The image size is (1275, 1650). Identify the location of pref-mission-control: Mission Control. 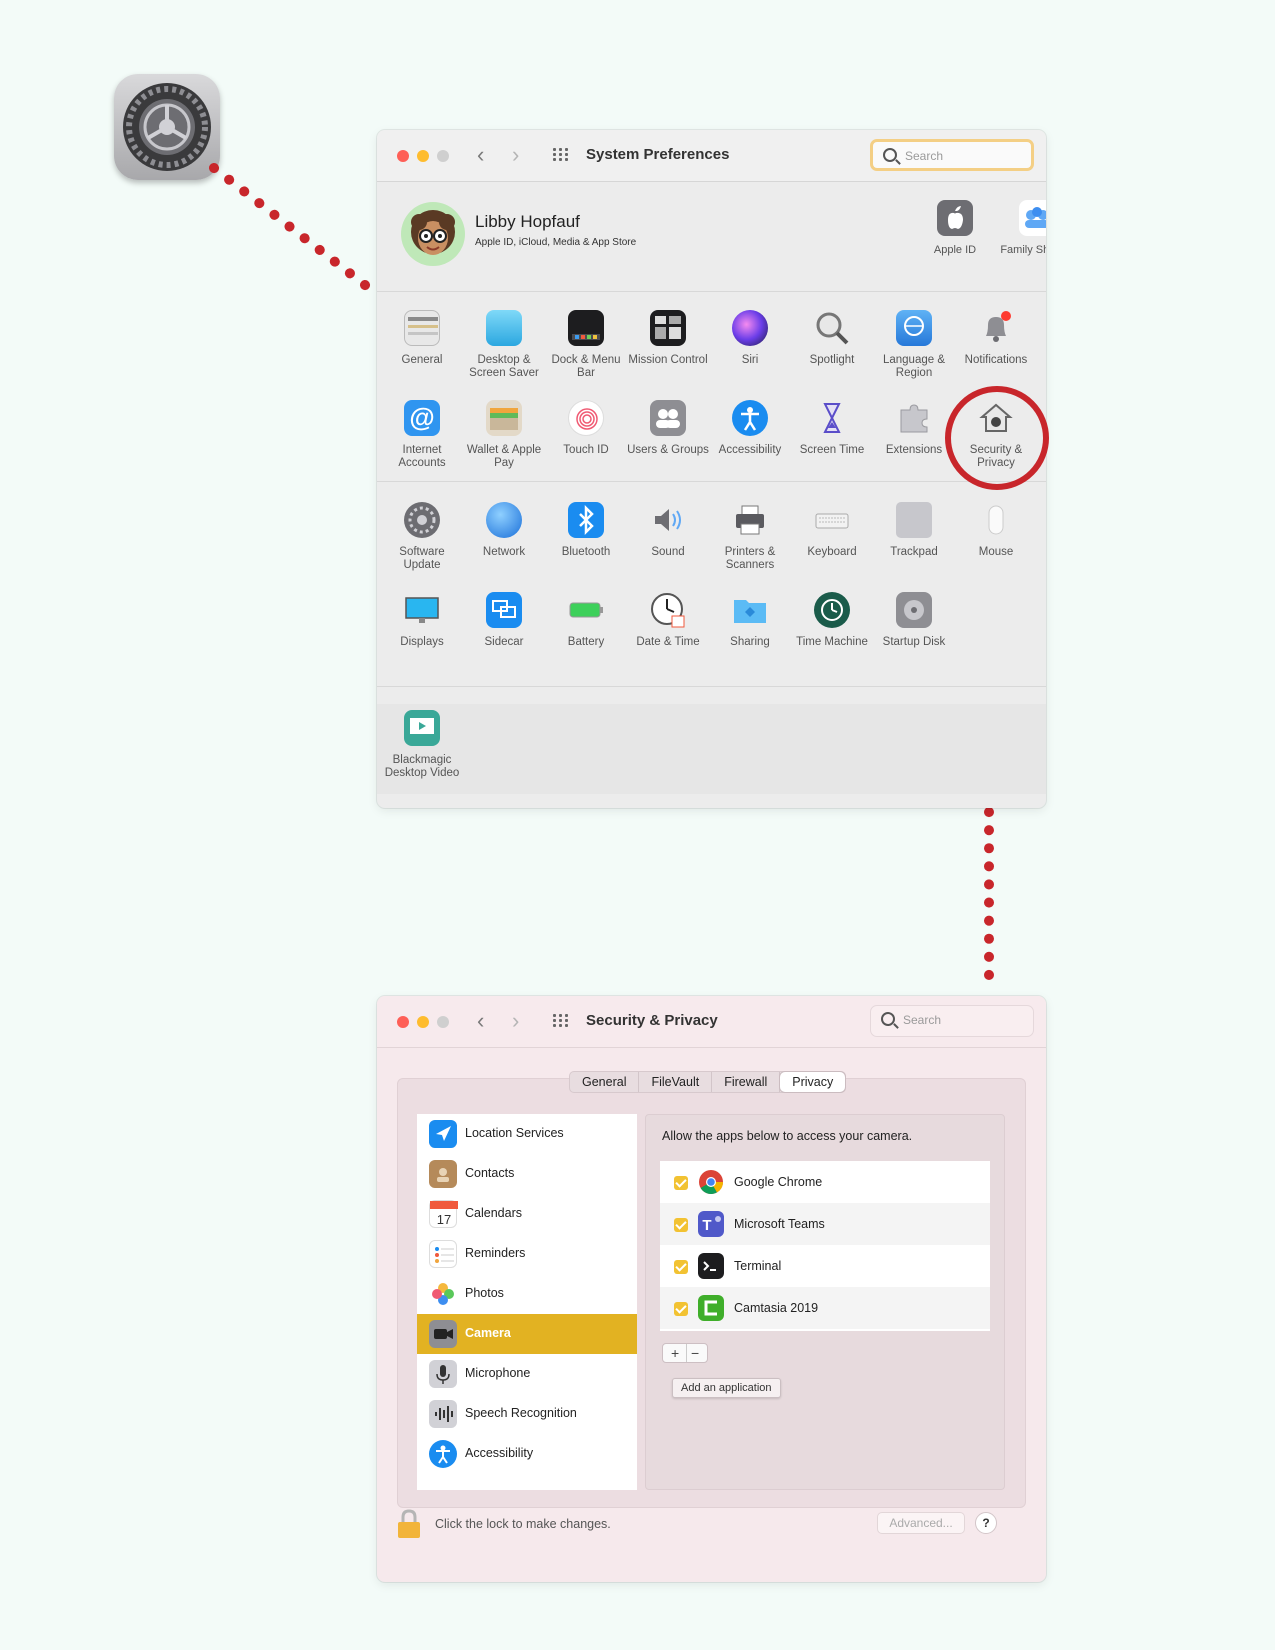
(668, 338).